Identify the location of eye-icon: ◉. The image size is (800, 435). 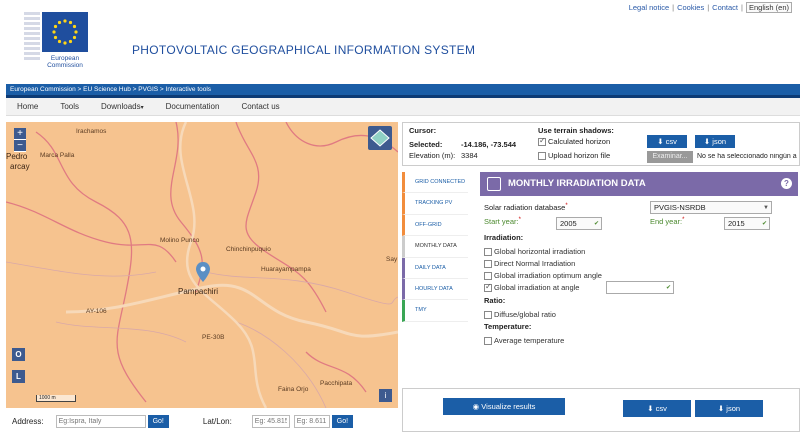
(477, 406).